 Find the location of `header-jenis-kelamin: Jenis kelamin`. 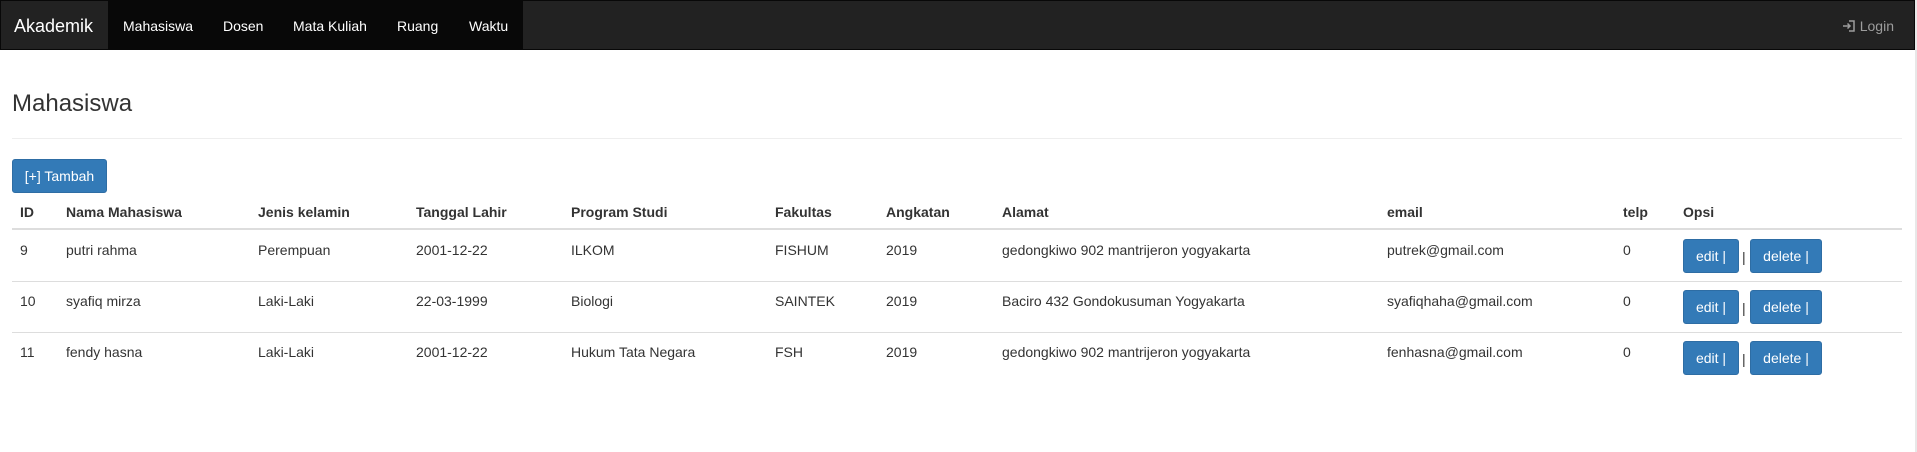

header-jenis-kelamin: Jenis kelamin is located at coordinates (304, 212).